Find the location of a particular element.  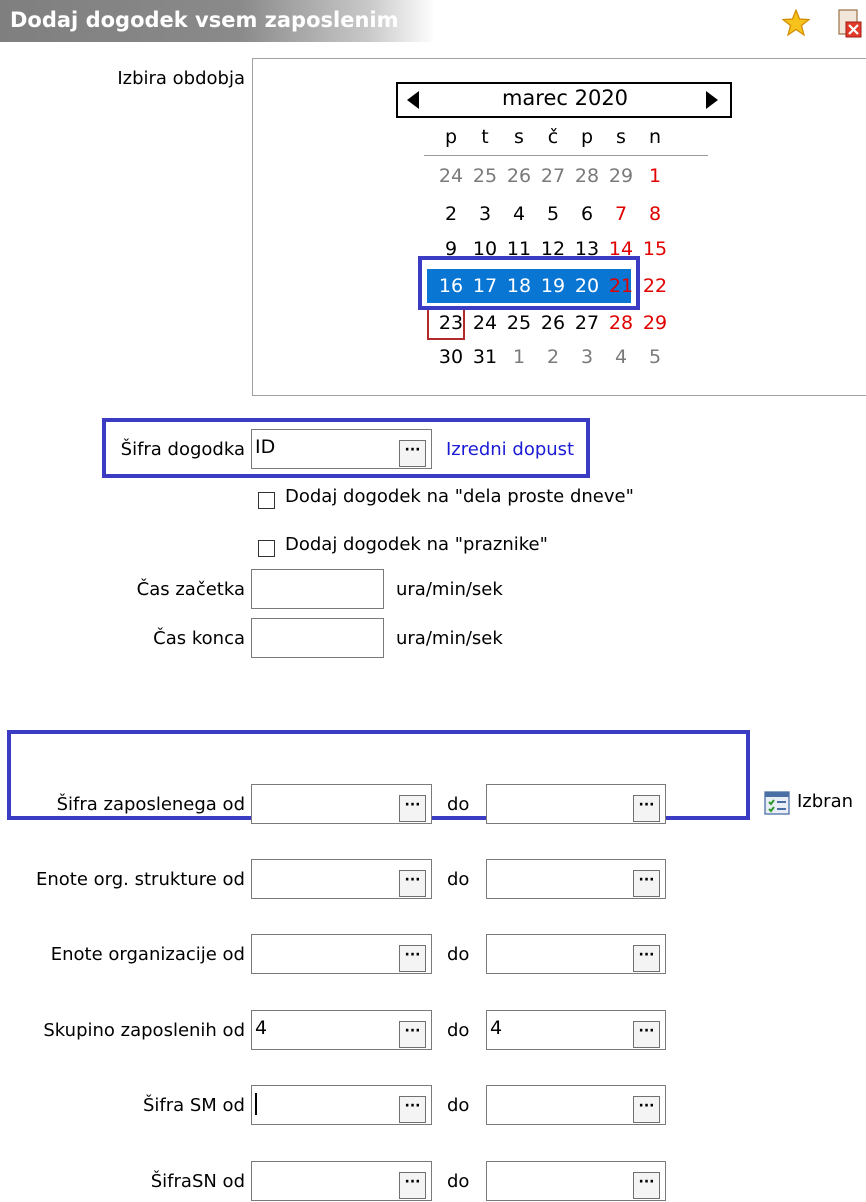

start-time-unit: ura/min/sek is located at coordinates (449, 589).